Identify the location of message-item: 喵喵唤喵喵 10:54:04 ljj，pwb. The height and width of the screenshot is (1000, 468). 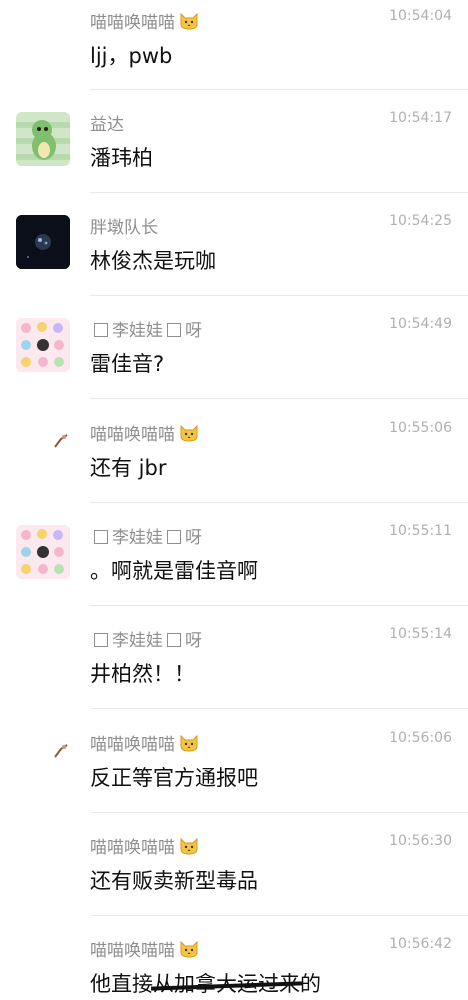
(234, 49).